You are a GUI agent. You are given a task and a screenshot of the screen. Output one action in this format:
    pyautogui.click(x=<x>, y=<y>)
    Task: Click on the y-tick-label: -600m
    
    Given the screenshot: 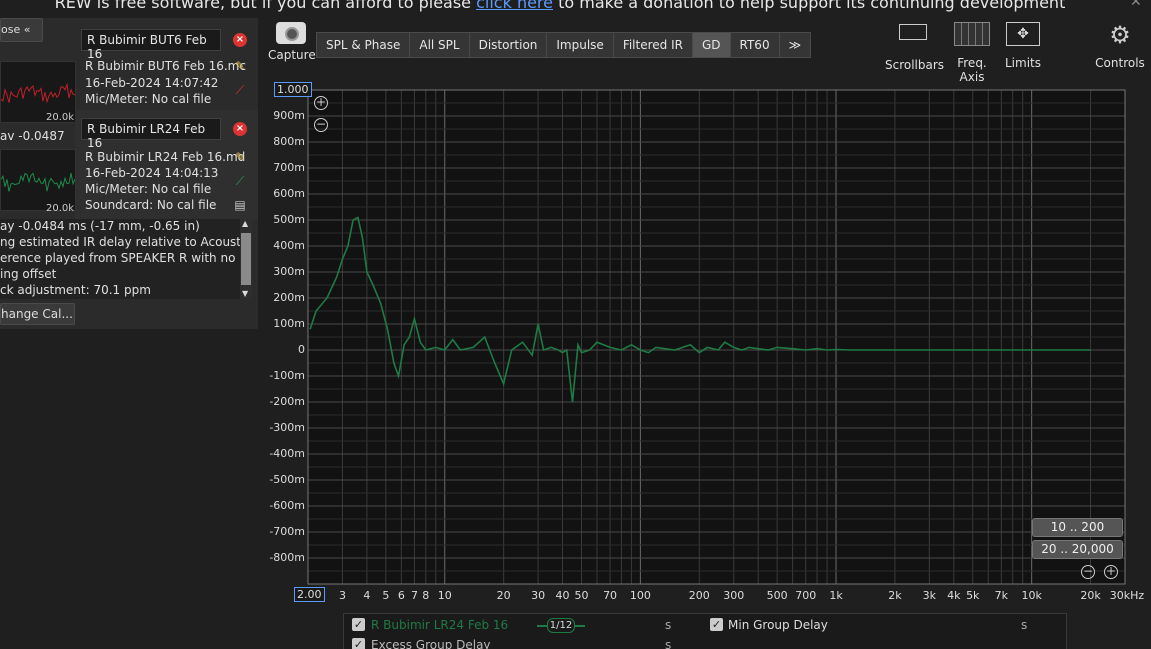 What is the action you would take?
    pyautogui.click(x=287, y=505)
    